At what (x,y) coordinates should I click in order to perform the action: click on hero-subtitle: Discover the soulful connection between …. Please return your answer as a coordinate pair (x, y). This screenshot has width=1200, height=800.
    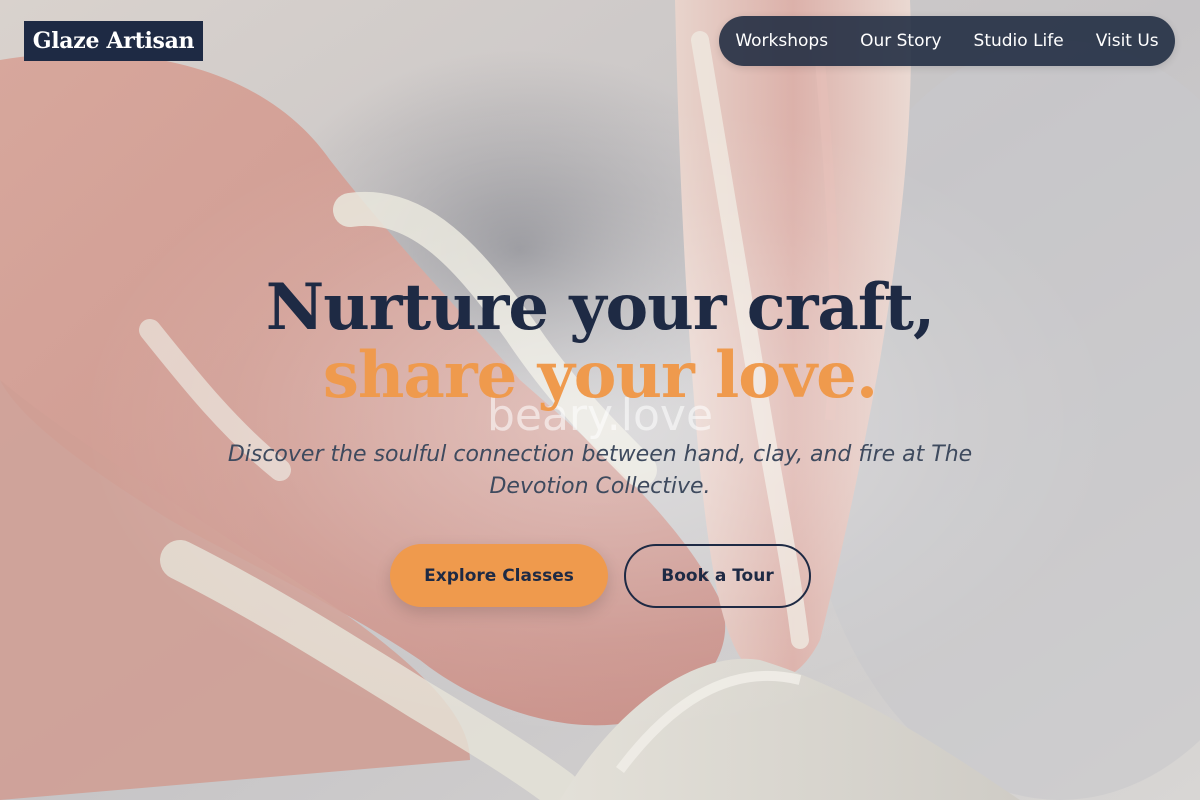
    Looking at the image, I should click on (600, 470).